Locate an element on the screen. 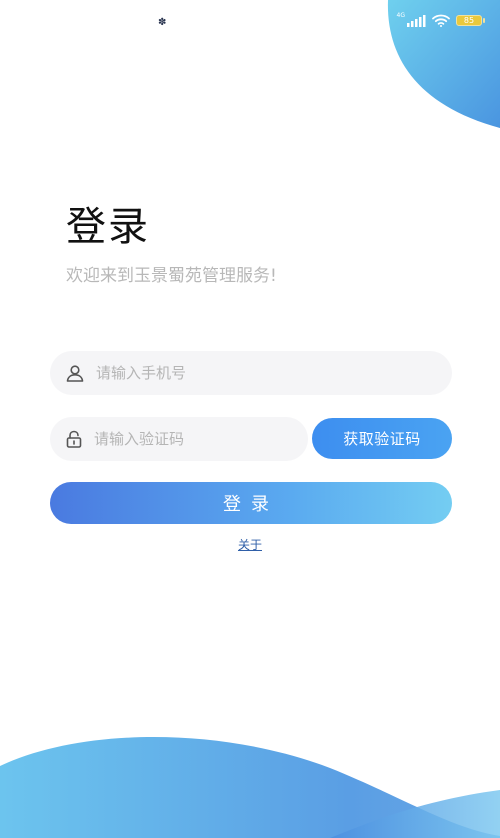  user-icon is located at coordinates (75, 373).